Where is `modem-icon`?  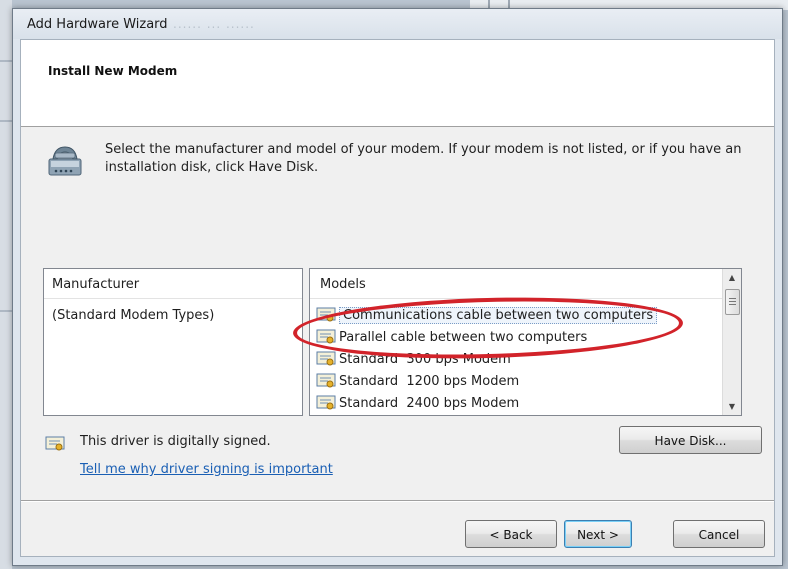
modem-icon is located at coordinates (65, 161).